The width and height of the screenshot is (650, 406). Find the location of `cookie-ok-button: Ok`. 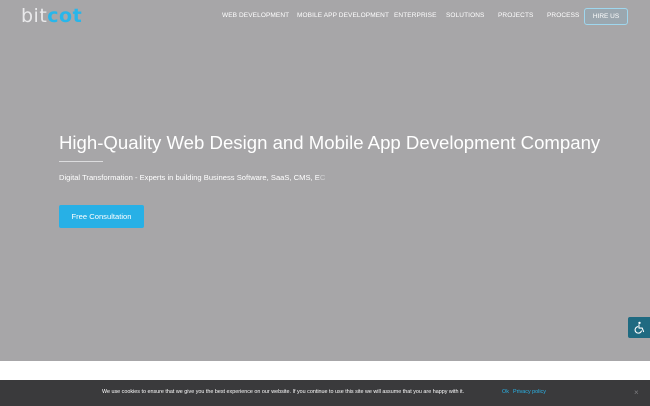

cookie-ok-button: Ok is located at coordinates (505, 392).